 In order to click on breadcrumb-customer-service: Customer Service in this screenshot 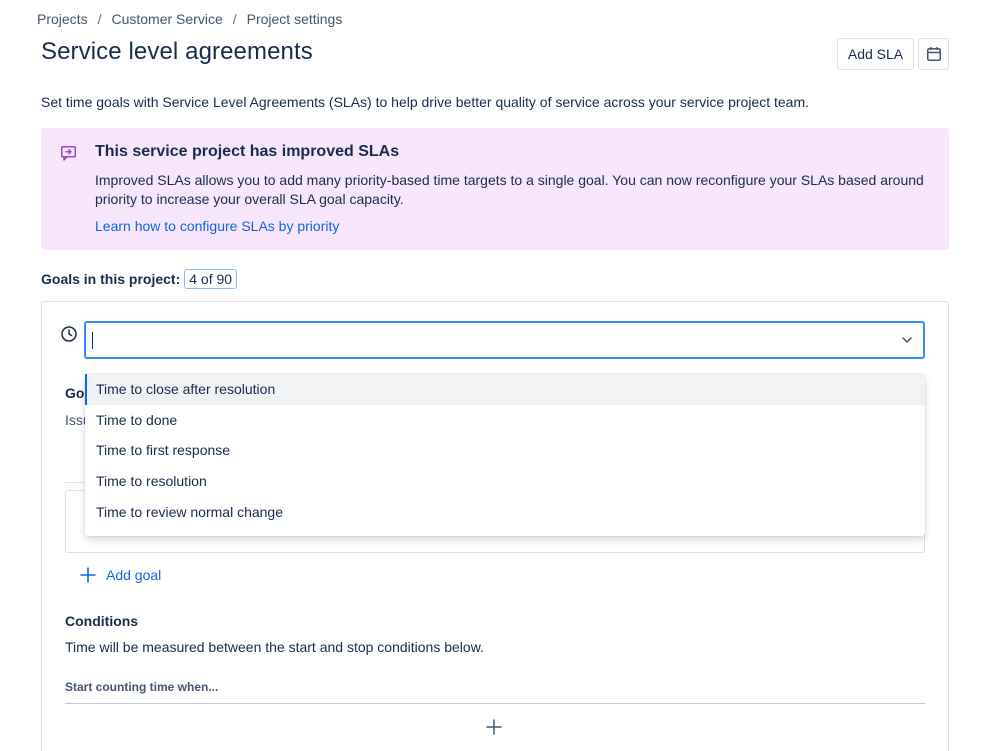, I will do `click(166, 19)`.